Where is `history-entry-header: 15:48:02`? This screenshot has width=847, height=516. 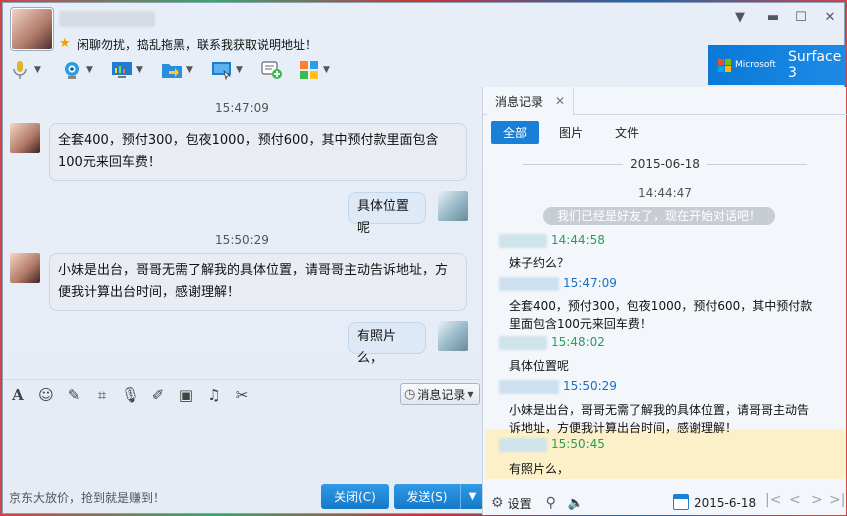
history-entry-header: 15:48:02 is located at coordinates (659, 342).